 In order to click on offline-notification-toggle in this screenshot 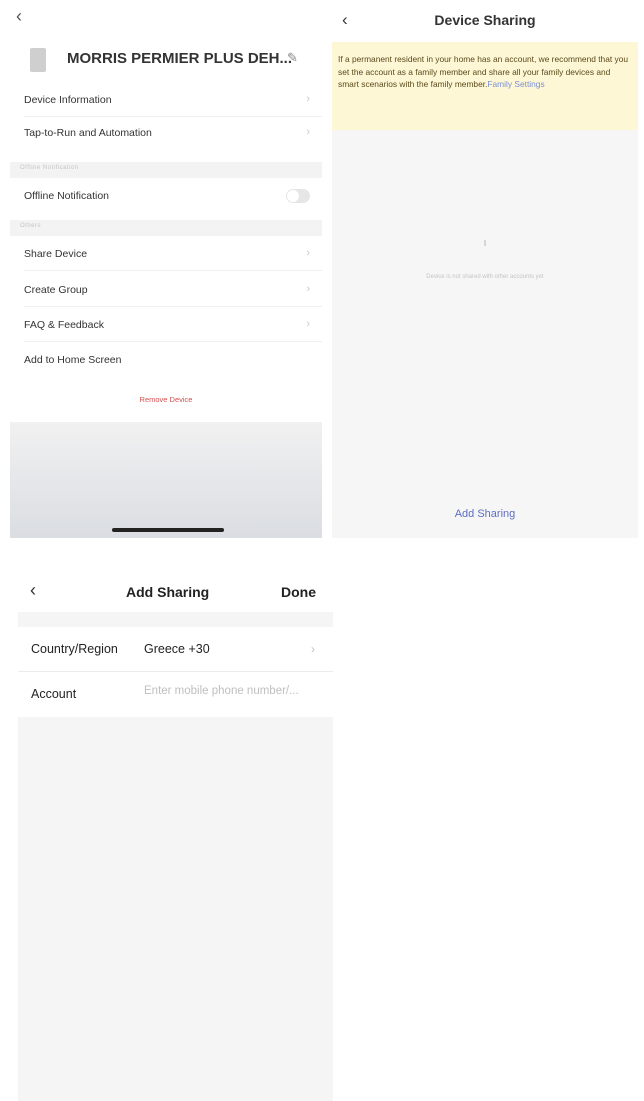, I will do `click(298, 196)`.